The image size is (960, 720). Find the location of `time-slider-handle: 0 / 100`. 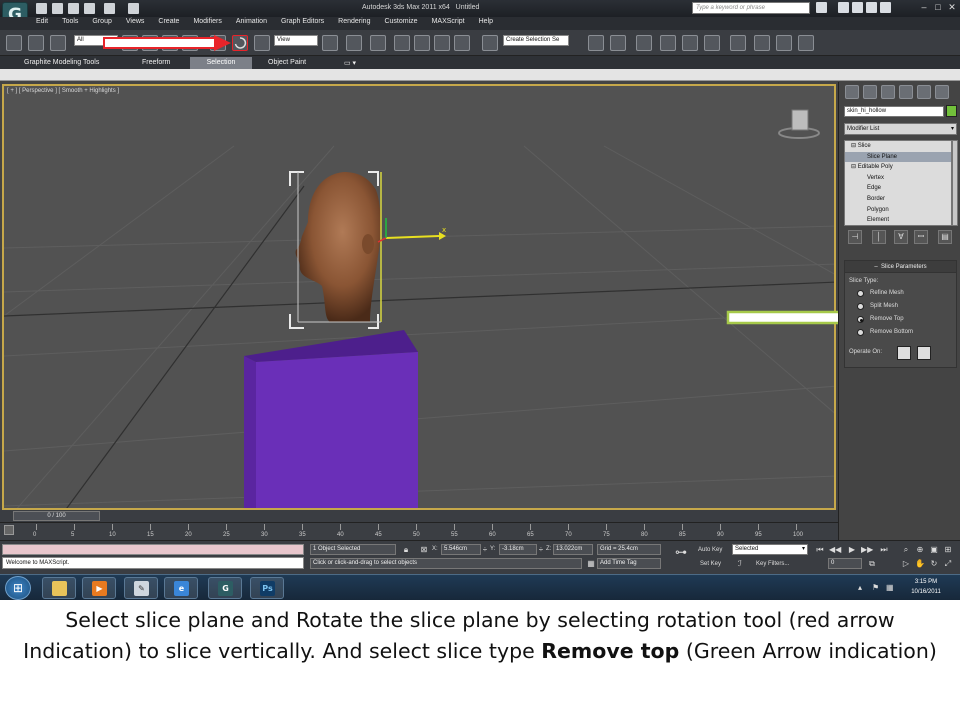

time-slider-handle: 0 / 100 is located at coordinates (56, 516).